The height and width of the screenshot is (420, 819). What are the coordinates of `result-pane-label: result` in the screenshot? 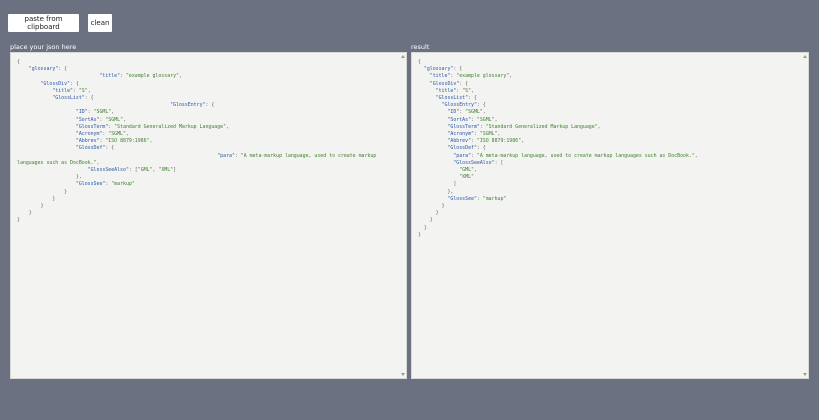 It's located at (420, 47).